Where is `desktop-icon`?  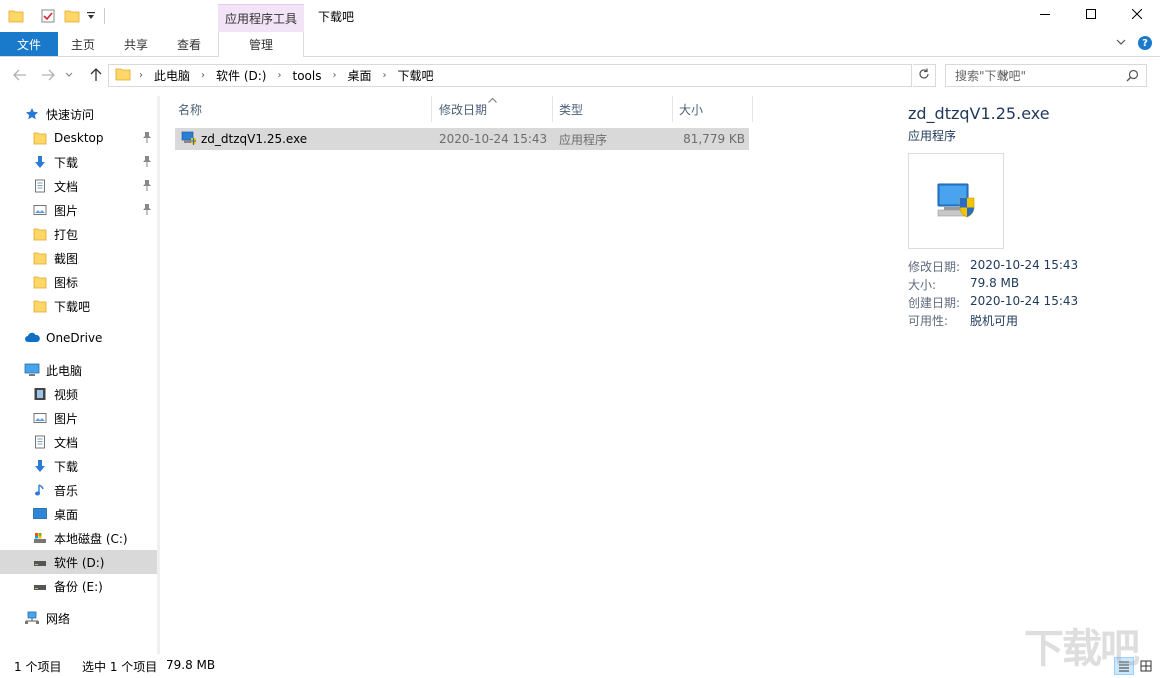
desktop-icon is located at coordinates (40, 514).